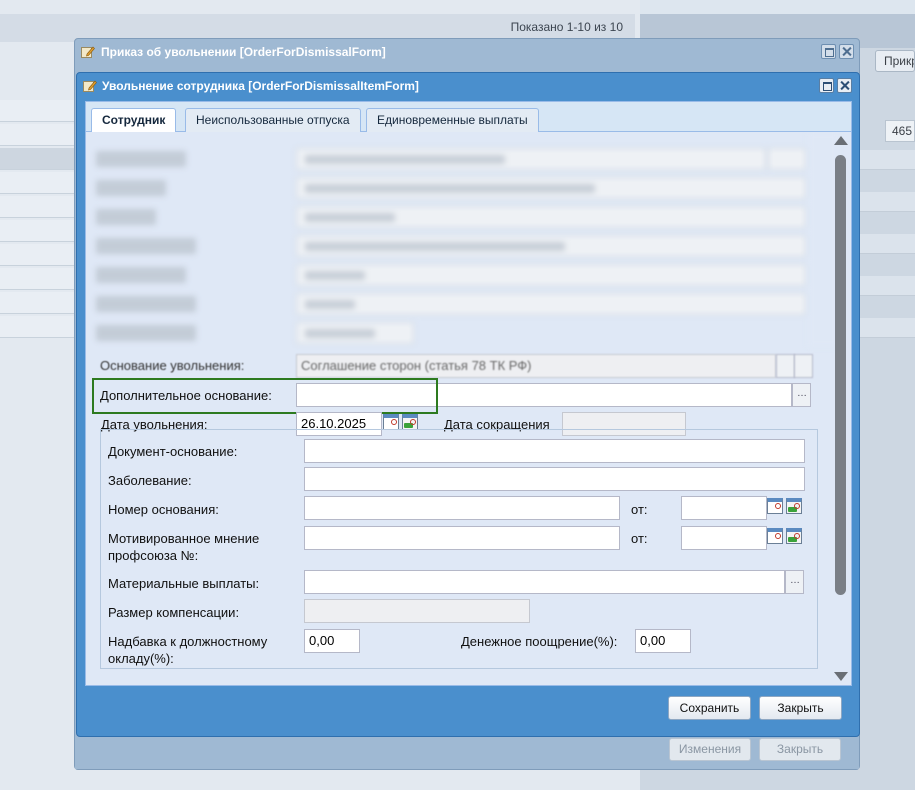  I want to click on dismissal-date-highlight, so click(265, 396).